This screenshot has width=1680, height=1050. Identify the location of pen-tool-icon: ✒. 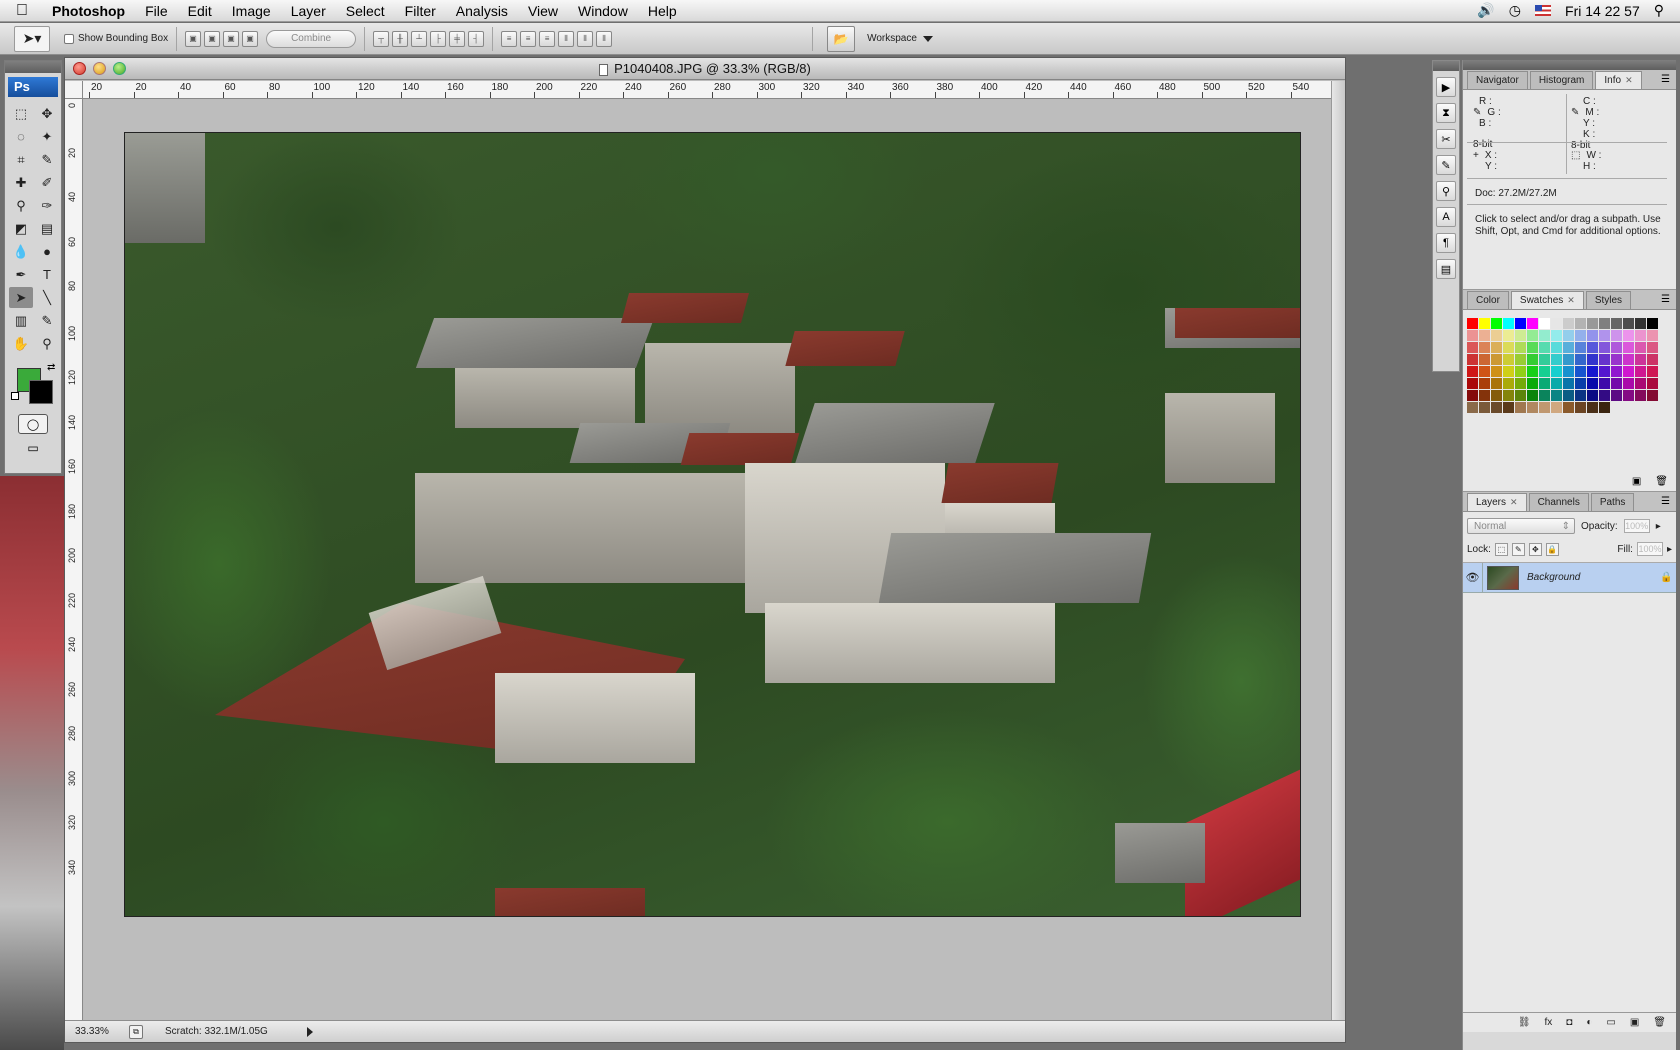
(21, 274).